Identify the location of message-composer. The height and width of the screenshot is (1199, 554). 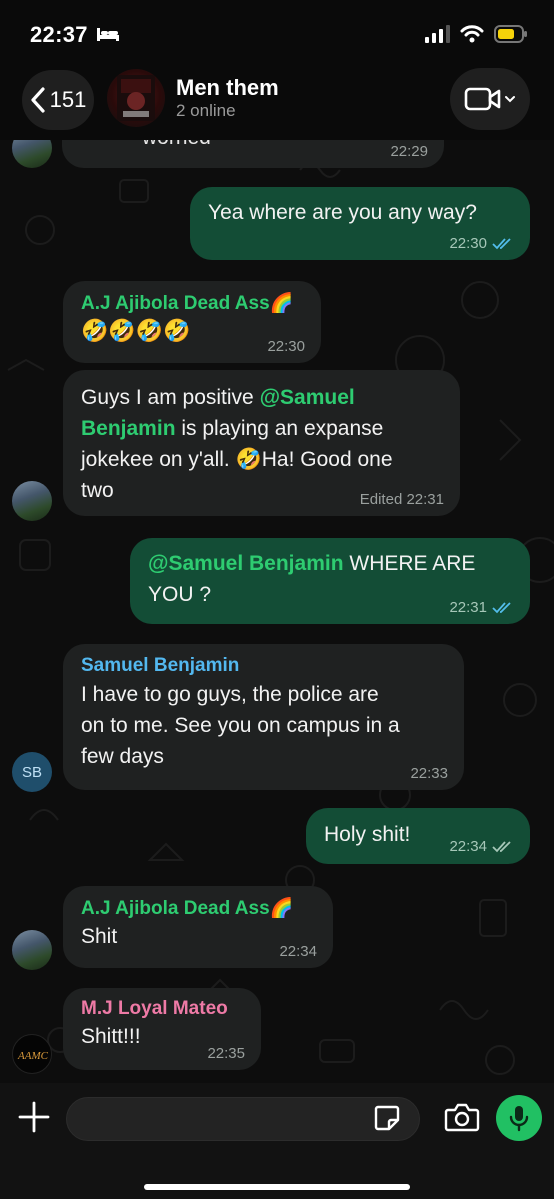
(277, 1141).